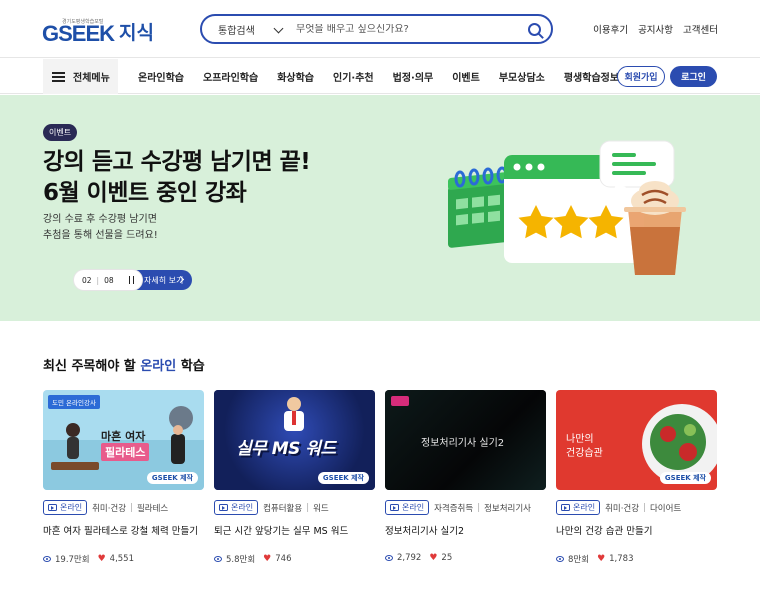 The height and width of the screenshot is (600, 760). Describe the element at coordinates (294, 559) in the screenshot. I see `course-stats: 5.8만회 ♥ 746` at that location.